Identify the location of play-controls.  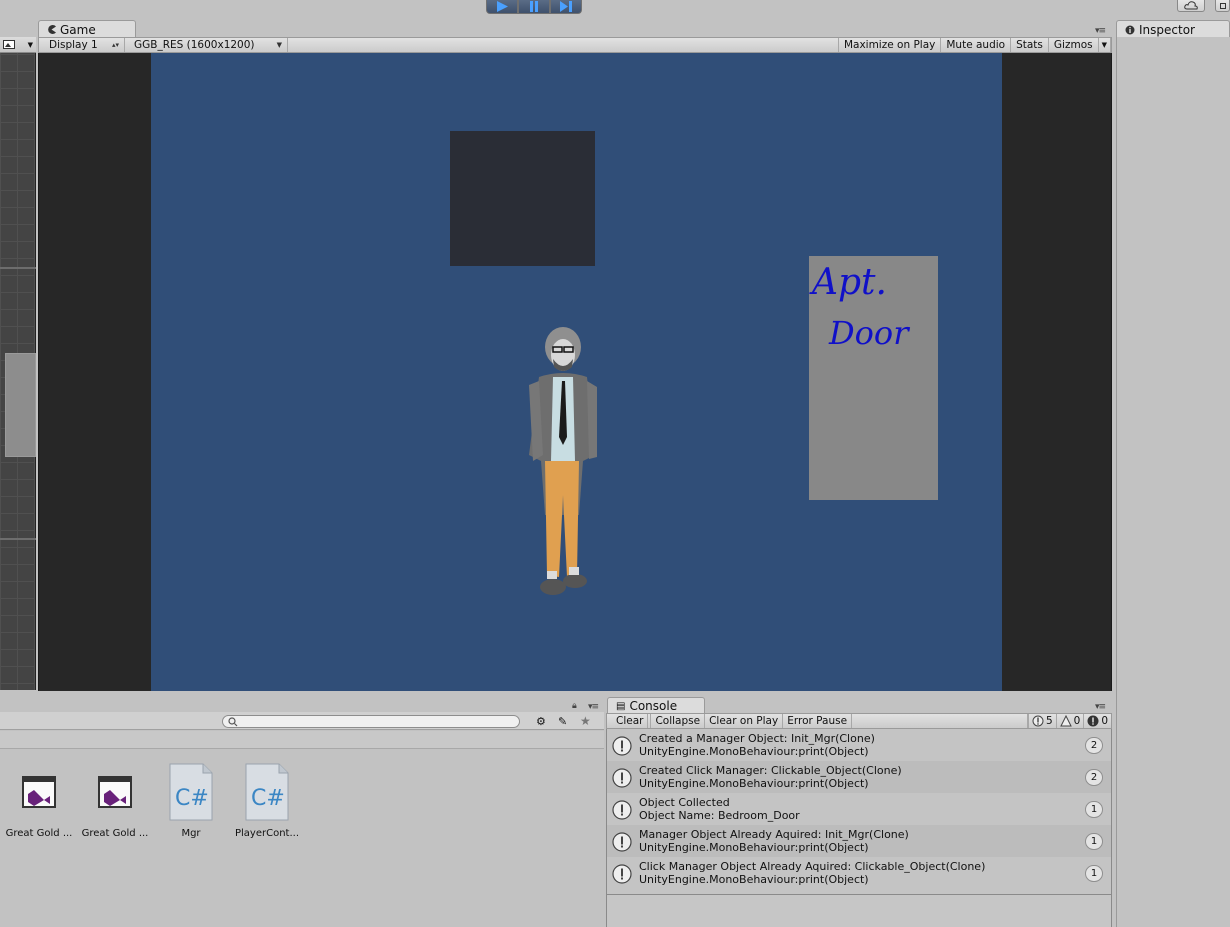
(534, 7).